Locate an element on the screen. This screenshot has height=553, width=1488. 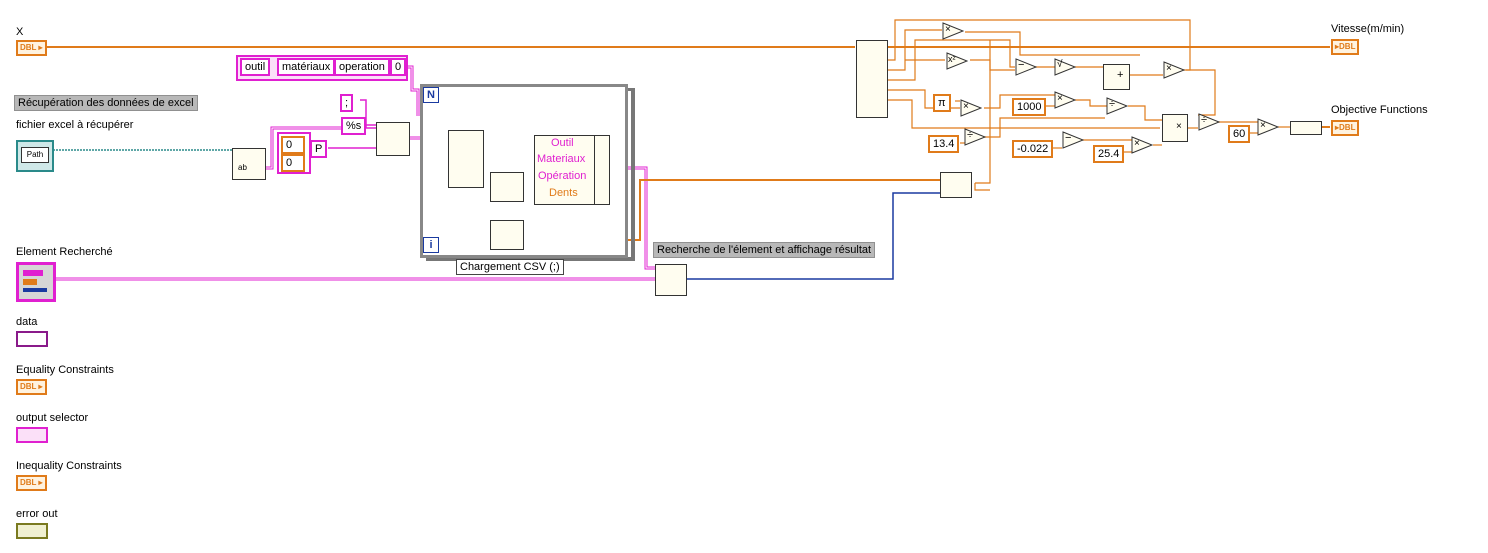
output-selector-terminal is located at coordinates (32, 435).